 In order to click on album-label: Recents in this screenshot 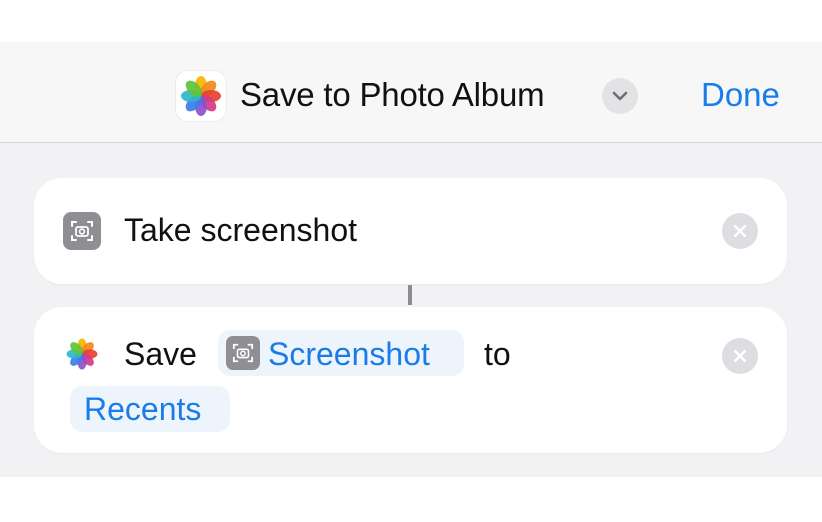, I will do `click(143, 409)`.